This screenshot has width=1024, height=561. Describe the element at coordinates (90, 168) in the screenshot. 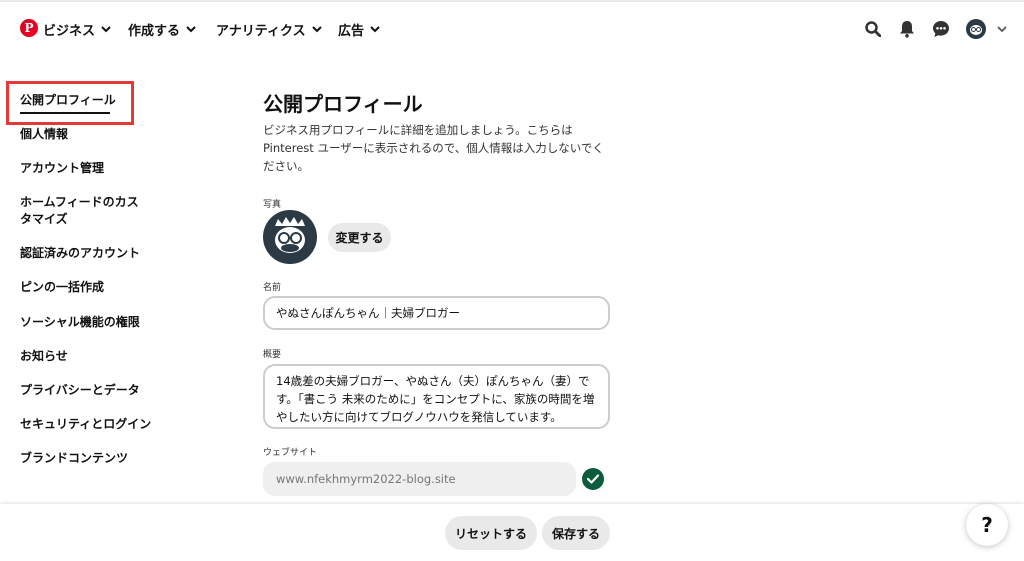

I see `sidebar-item-account-management: アカウント管理` at that location.